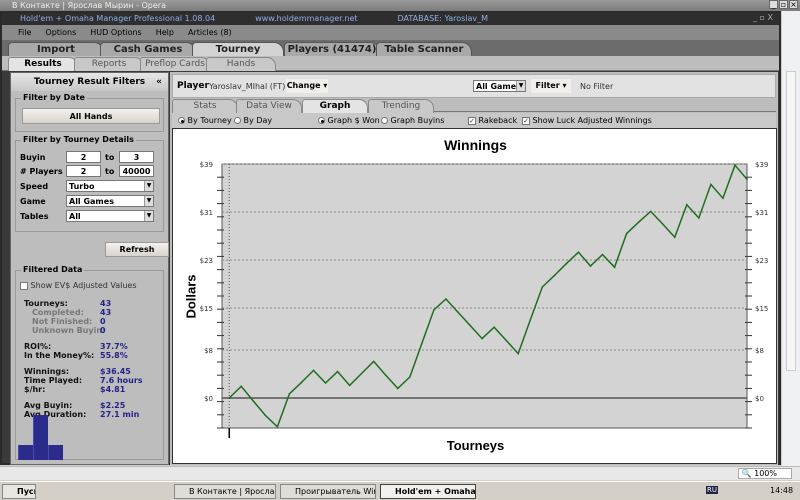  I want to click on buyin-to-input: 3, so click(136, 157).